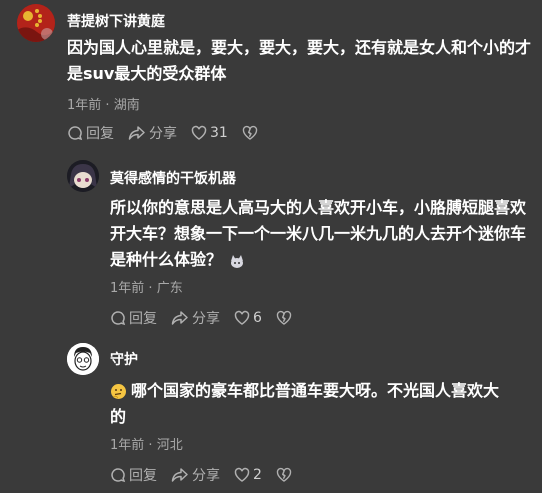  I want to click on comment-actions: 回复 分享 6, so click(209, 318).